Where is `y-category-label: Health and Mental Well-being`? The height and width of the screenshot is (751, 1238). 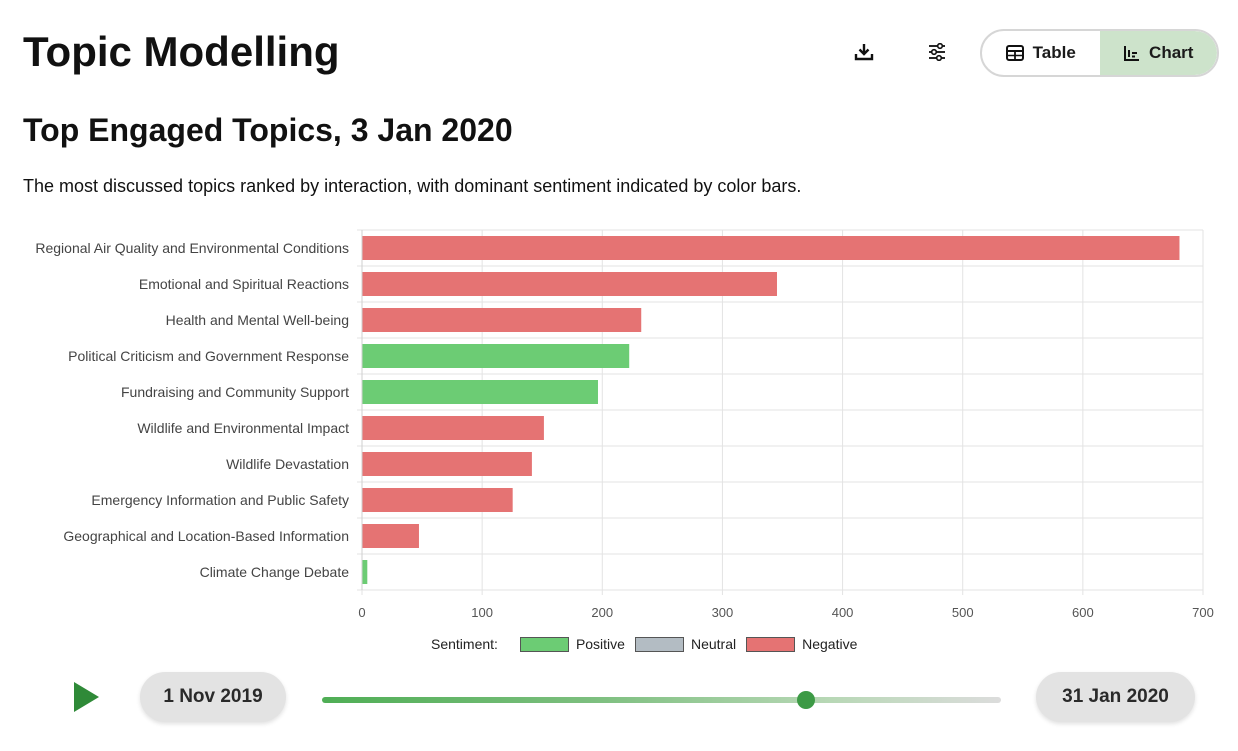
y-category-label: Health and Mental Well-being is located at coordinates (257, 320).